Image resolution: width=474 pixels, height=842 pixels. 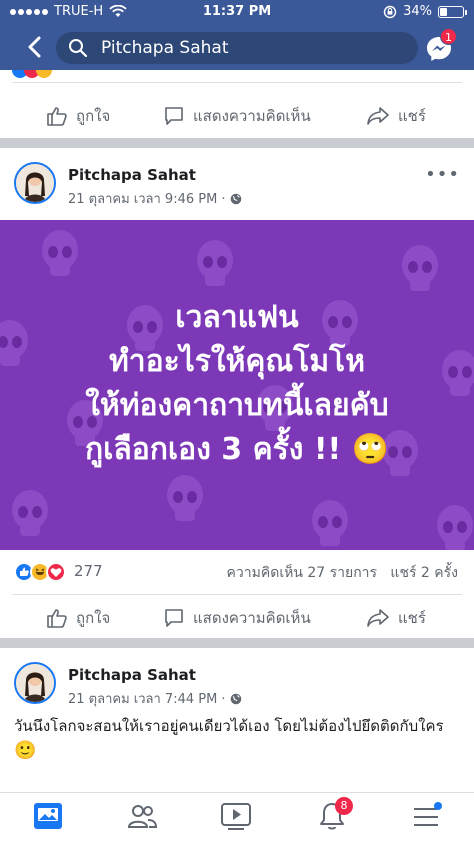 What do you see at coordinates (237, 449) in the screenshot?
I see `post-text-line-4: กูเลือกเอง 3 ครั้ง !! 🙄` at bounding box center [237, 449].